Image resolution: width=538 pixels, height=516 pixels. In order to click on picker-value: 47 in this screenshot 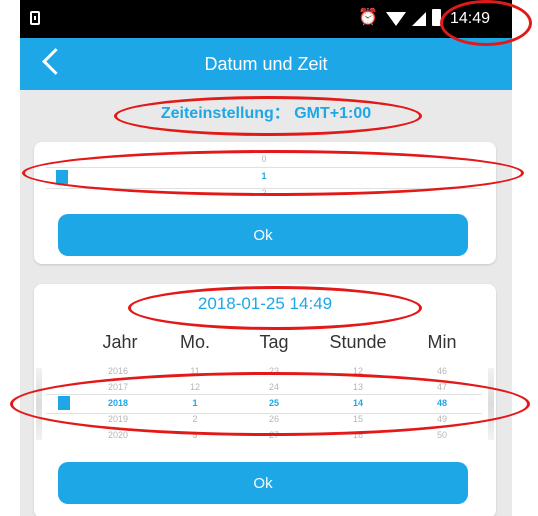, I will do `click(442, 387)`.